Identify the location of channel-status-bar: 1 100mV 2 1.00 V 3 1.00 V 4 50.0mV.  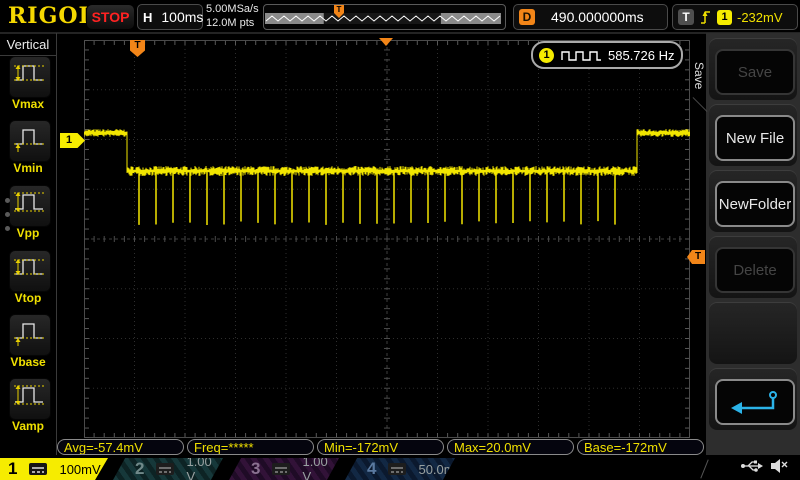
(400, 469).